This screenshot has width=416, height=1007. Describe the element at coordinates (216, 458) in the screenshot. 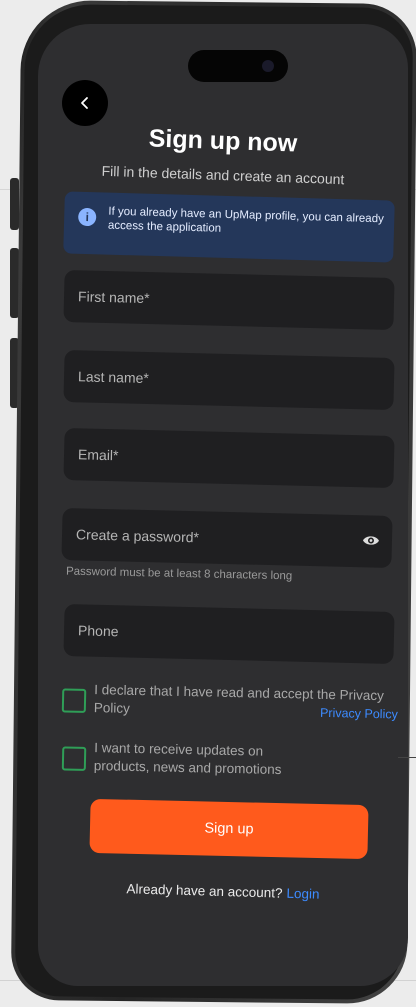

I see `email-input` at that location.